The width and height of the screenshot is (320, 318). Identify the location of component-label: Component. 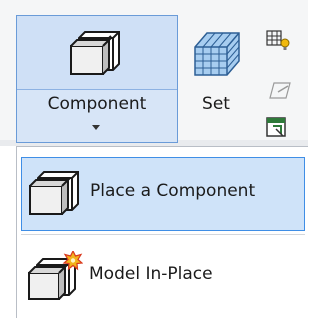
(97, 104).